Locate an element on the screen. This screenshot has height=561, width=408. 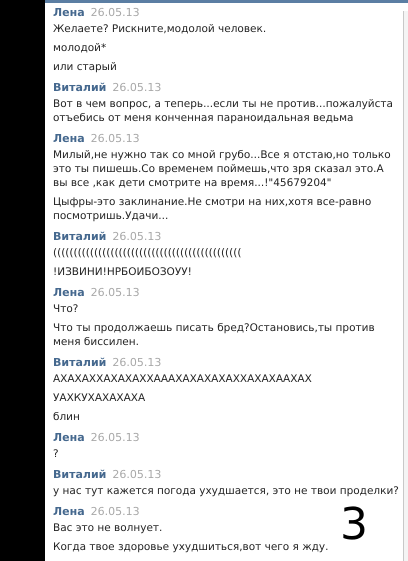
message-text: у нас тут кажется погода ухудшается, это не твои проделки? is located at coordinates (226, 491).